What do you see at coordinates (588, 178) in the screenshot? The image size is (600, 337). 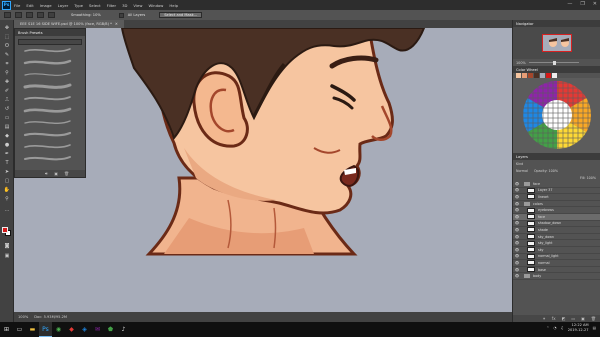 I see `layer-fill: Fill: 100%` at bounding box center [588, 178].